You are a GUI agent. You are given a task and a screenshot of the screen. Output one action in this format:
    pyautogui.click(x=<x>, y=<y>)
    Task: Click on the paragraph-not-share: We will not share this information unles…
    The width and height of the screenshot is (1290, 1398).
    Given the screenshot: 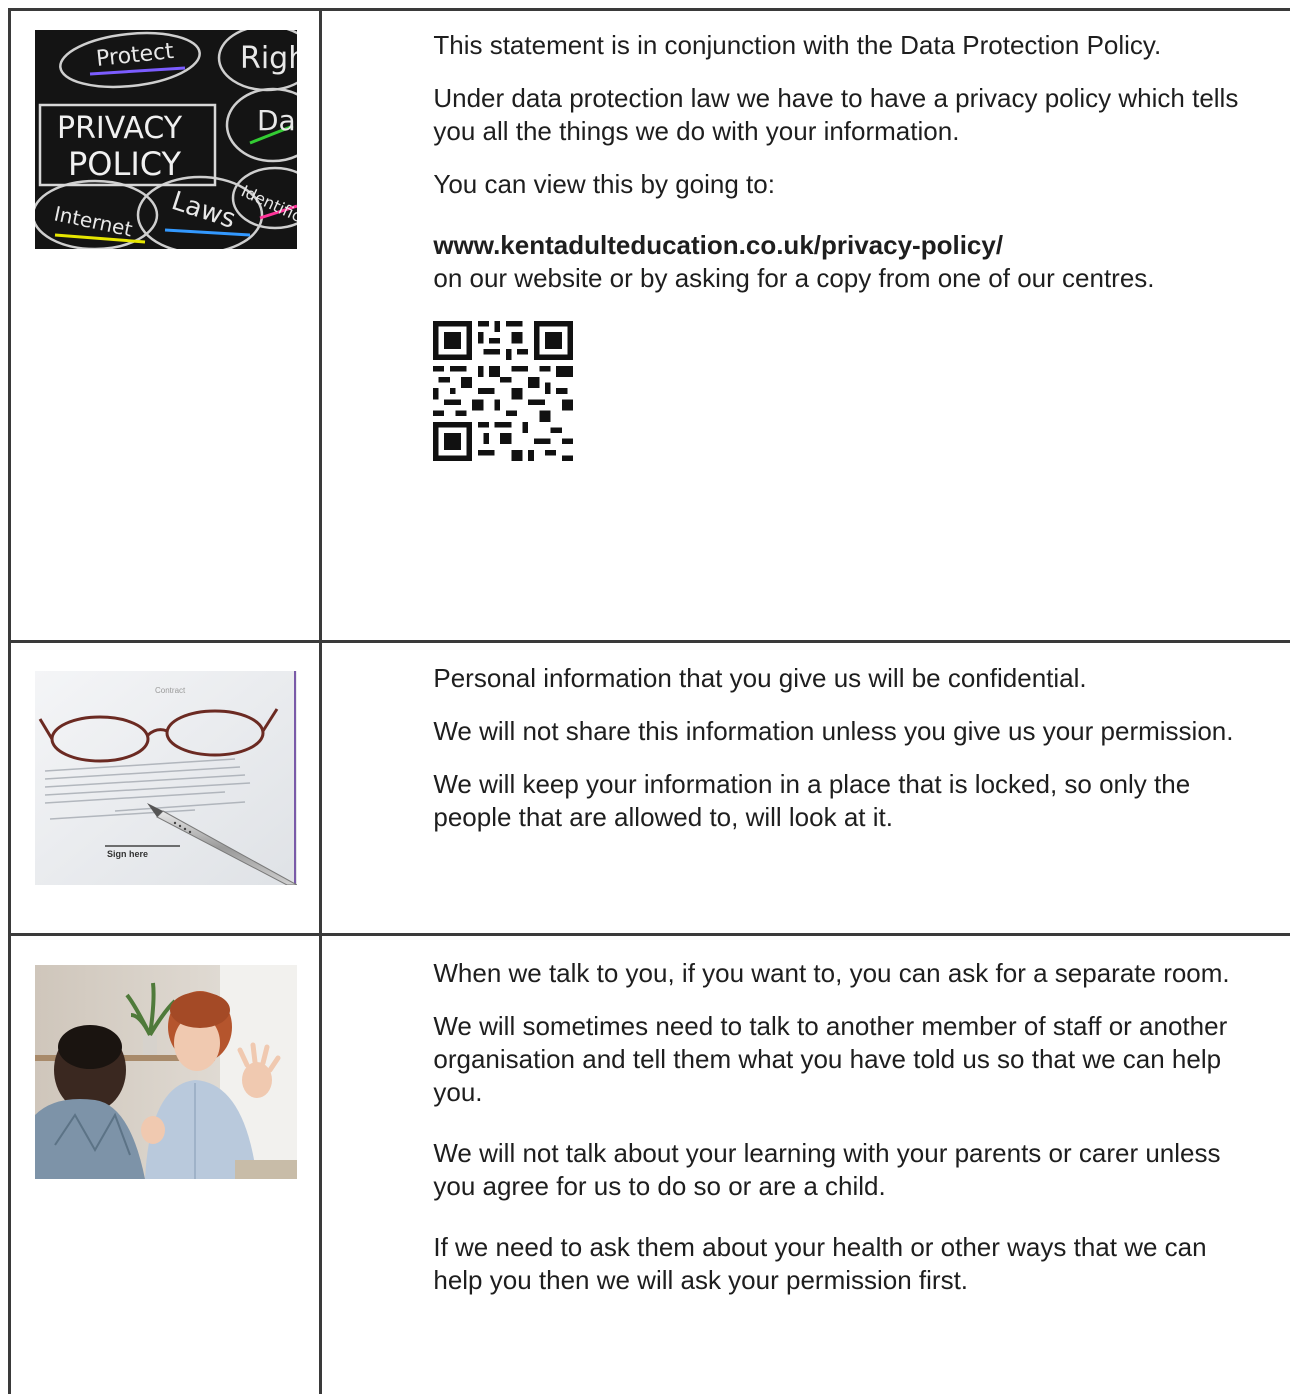 What is the action you would take?
    pyautogui.click(x=833, y=731)
    